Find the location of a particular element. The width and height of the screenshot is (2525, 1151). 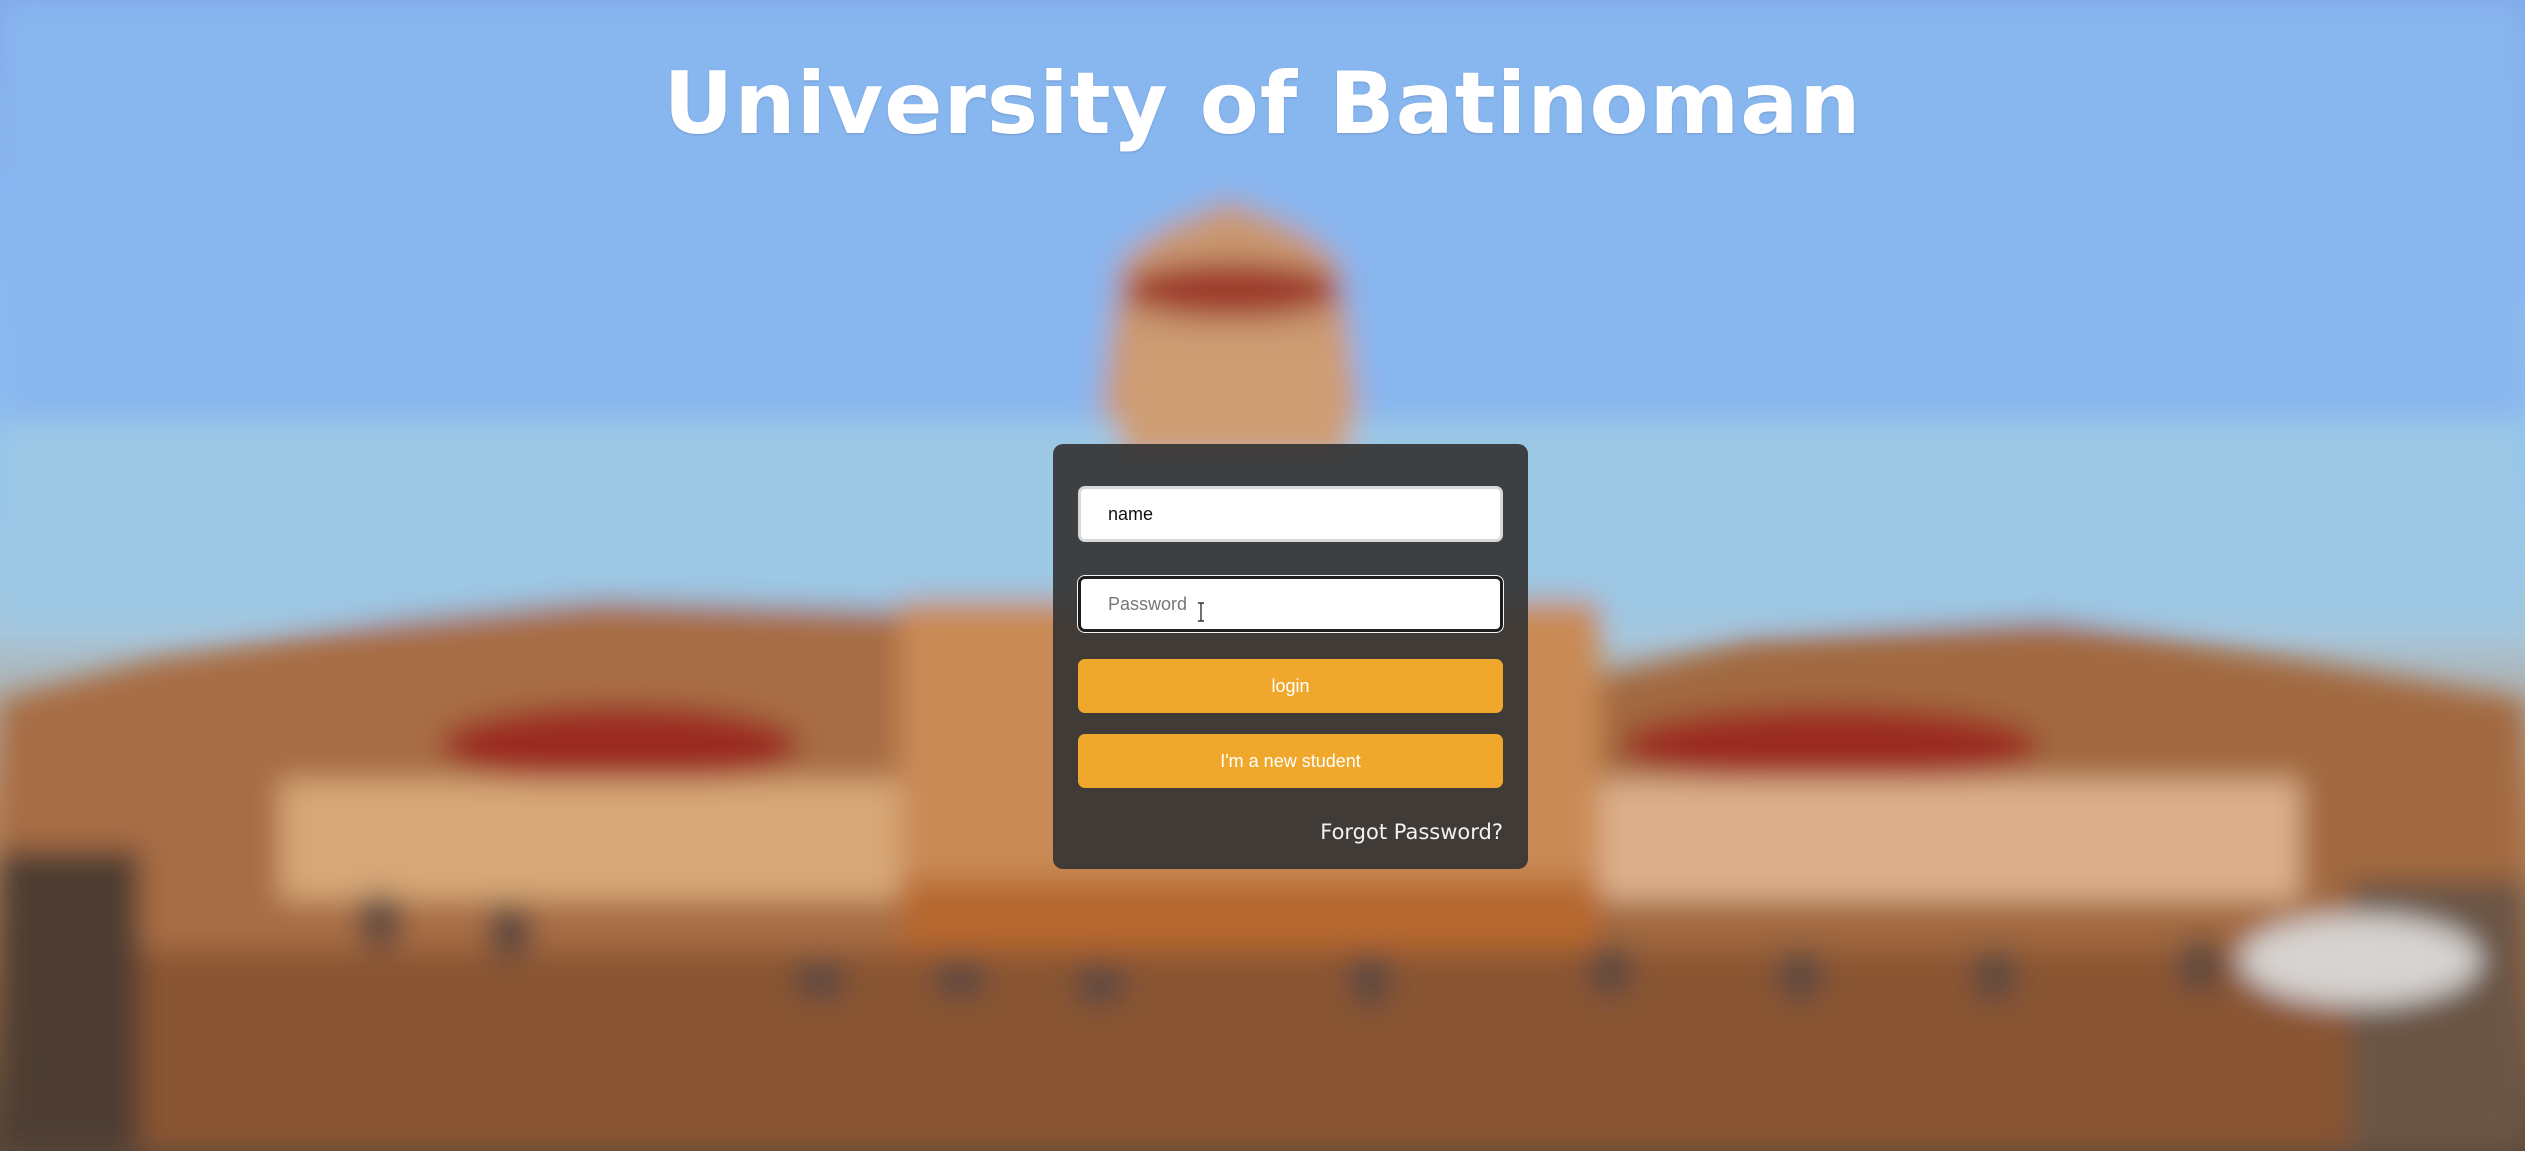

password-input is located at coordinates (1290, 604).